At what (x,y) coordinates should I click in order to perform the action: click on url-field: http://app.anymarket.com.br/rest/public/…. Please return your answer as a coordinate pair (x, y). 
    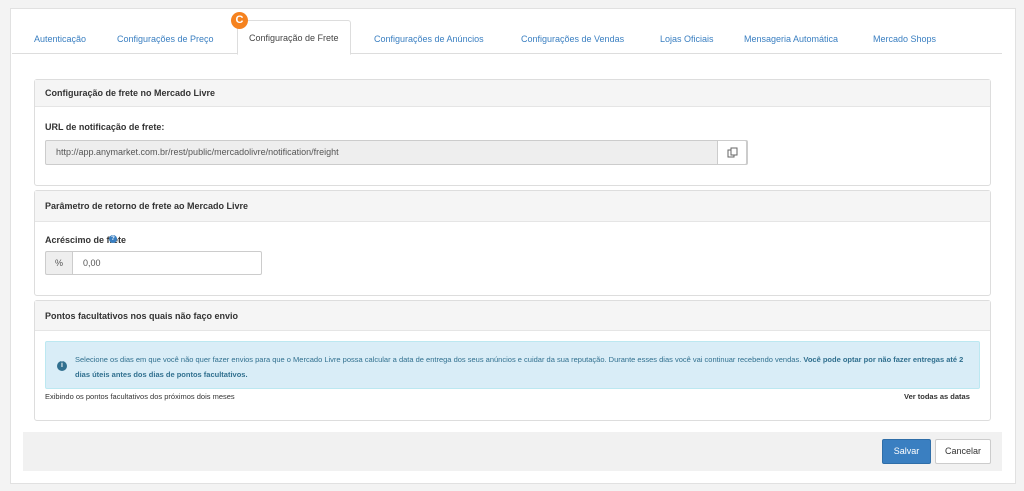
    Looking at the image, I should click on (396, 152).